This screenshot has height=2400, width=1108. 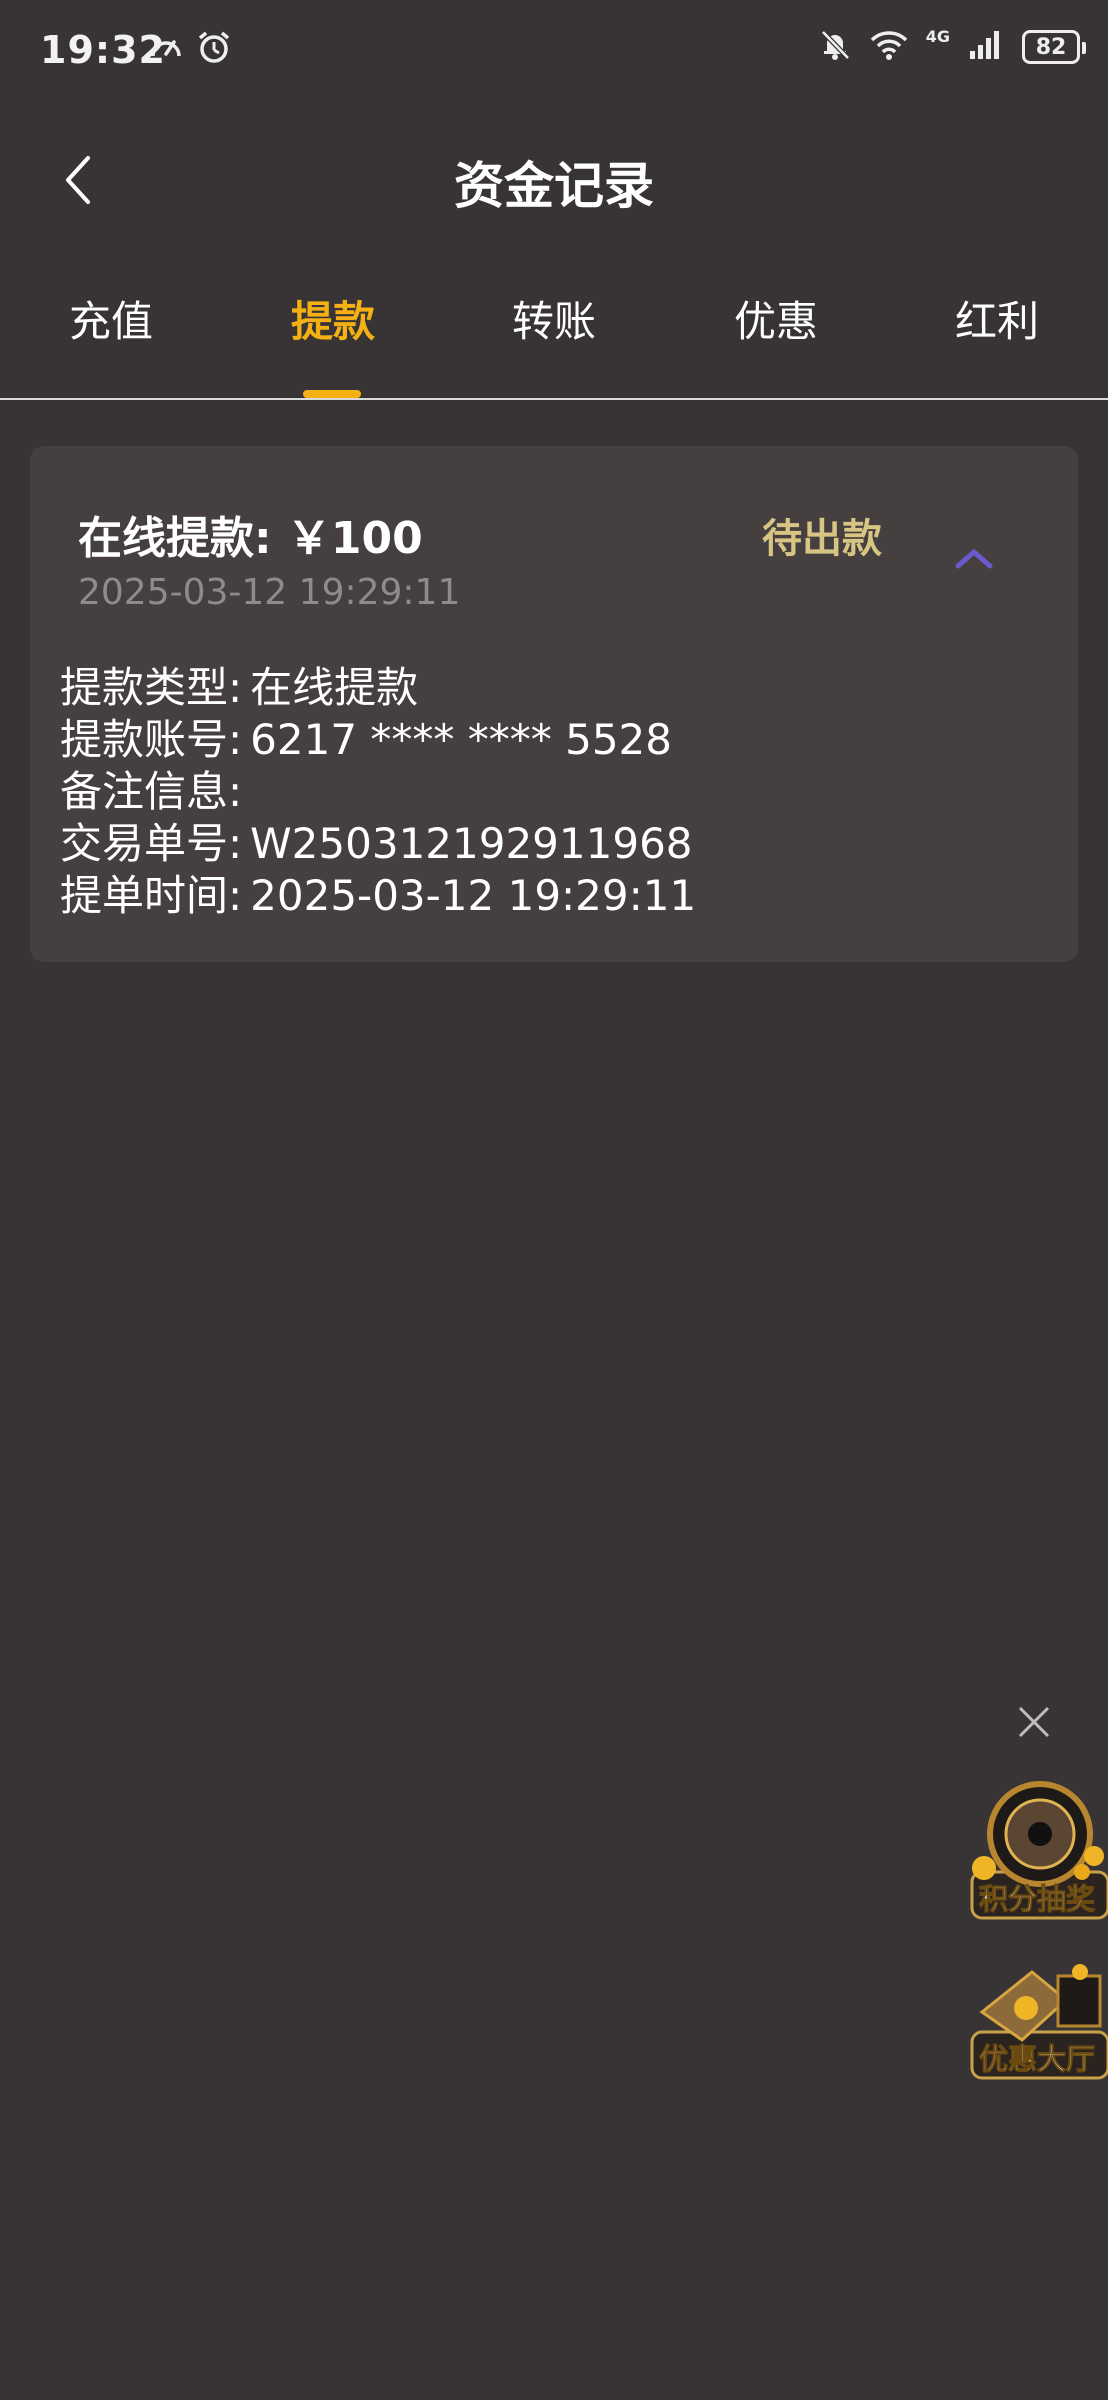 I want to click on detail-label: 提款账号:, so click(x=151, y=739).